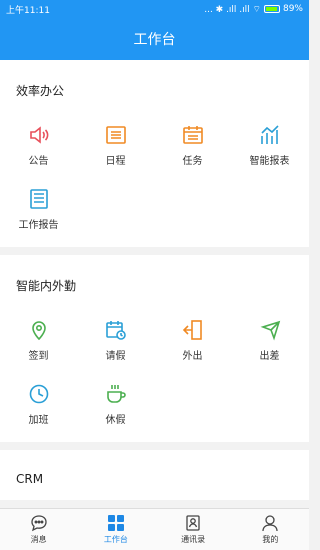 The height and width of the screenshot is (550, 320). I want to click on speaker-icon, so click(39, 135).